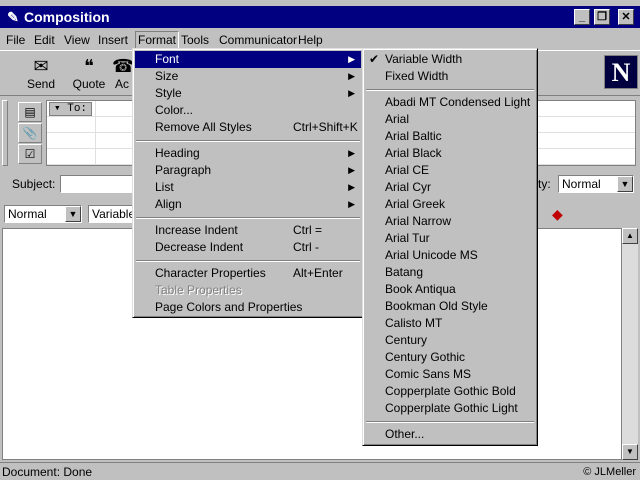  What do you see at coordinates (248, 273) in the screenshot?
I see `format-menu-character-properties: Character Properties Alt+Enter` at bounding box center [248, 273].